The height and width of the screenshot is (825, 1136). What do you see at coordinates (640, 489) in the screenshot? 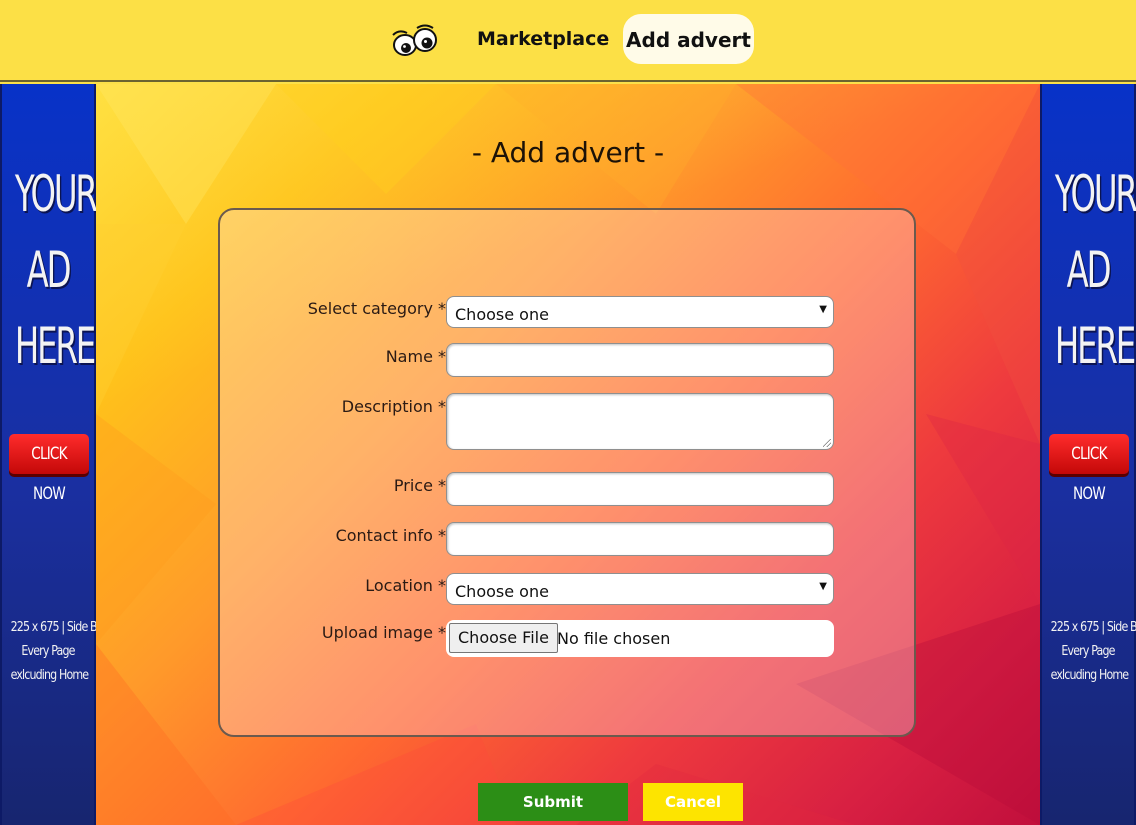
I see `price-input` at bounding box center [640, 489].